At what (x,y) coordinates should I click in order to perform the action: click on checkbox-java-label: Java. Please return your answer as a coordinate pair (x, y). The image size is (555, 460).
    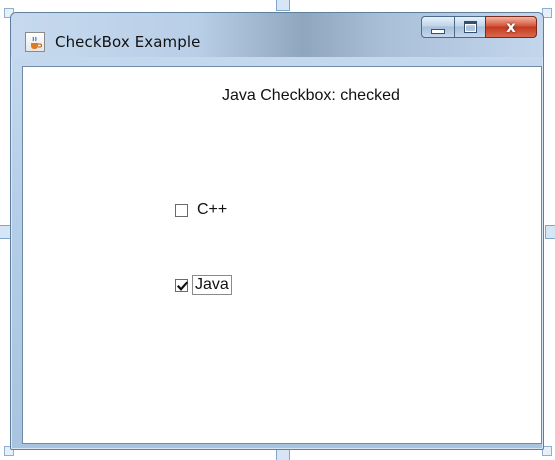
    Looking at the image, I should click on (212, 285).